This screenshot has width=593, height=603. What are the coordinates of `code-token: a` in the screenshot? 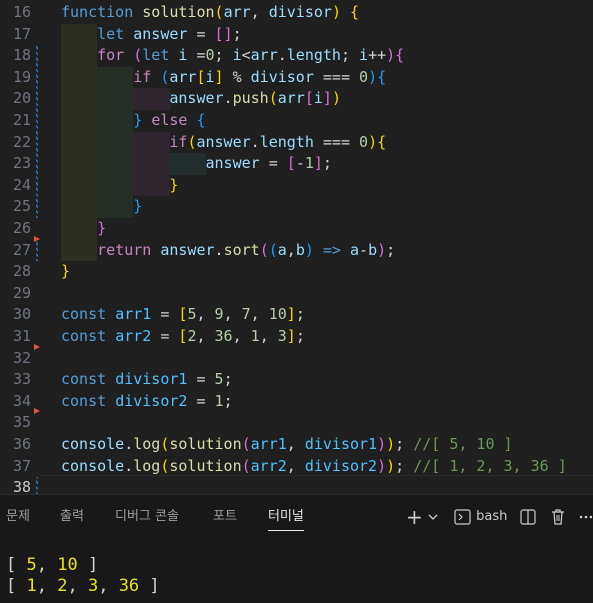 It's located at (355, 249).